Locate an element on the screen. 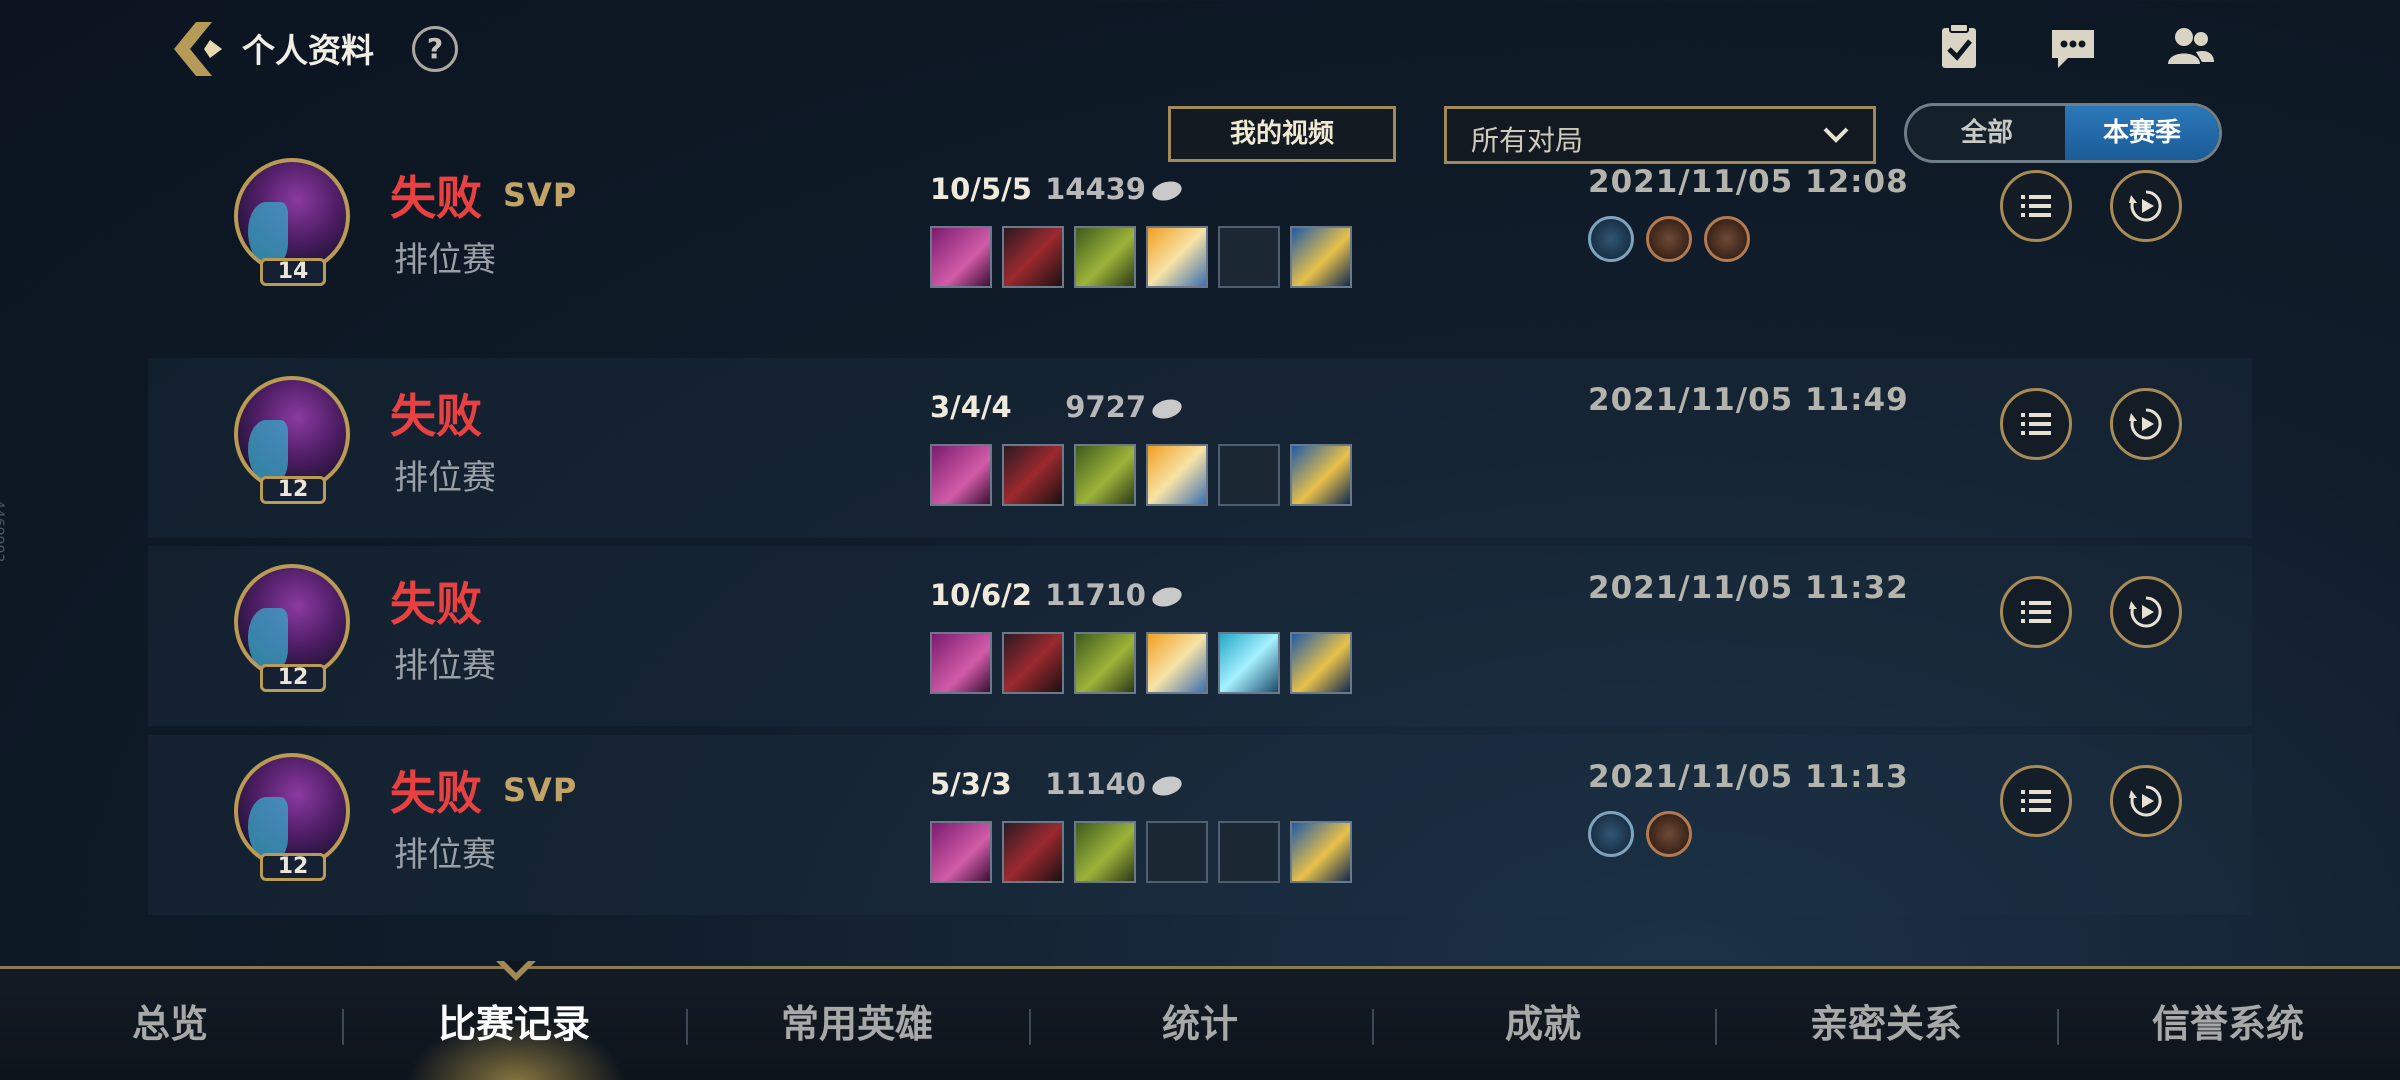 The image size is (2400, 1080). svp-badge: SVP is located at coordinates (540, 790).